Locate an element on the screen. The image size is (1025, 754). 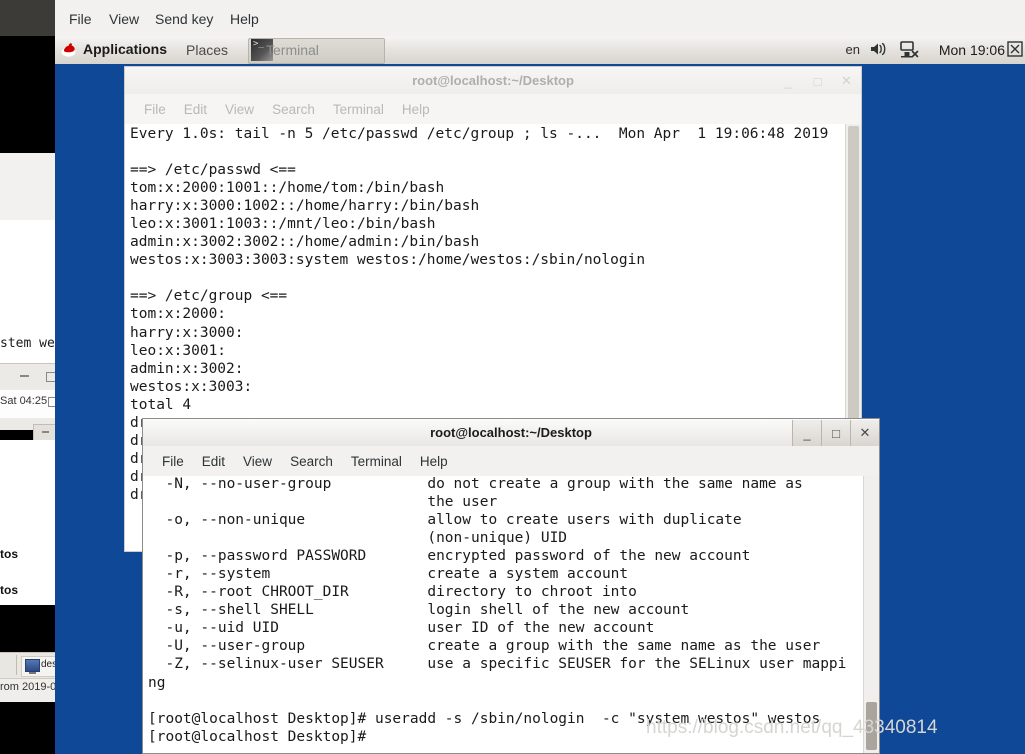
window-title-back: root@localhost:~/Desktop is located at coordinates (493, 80).